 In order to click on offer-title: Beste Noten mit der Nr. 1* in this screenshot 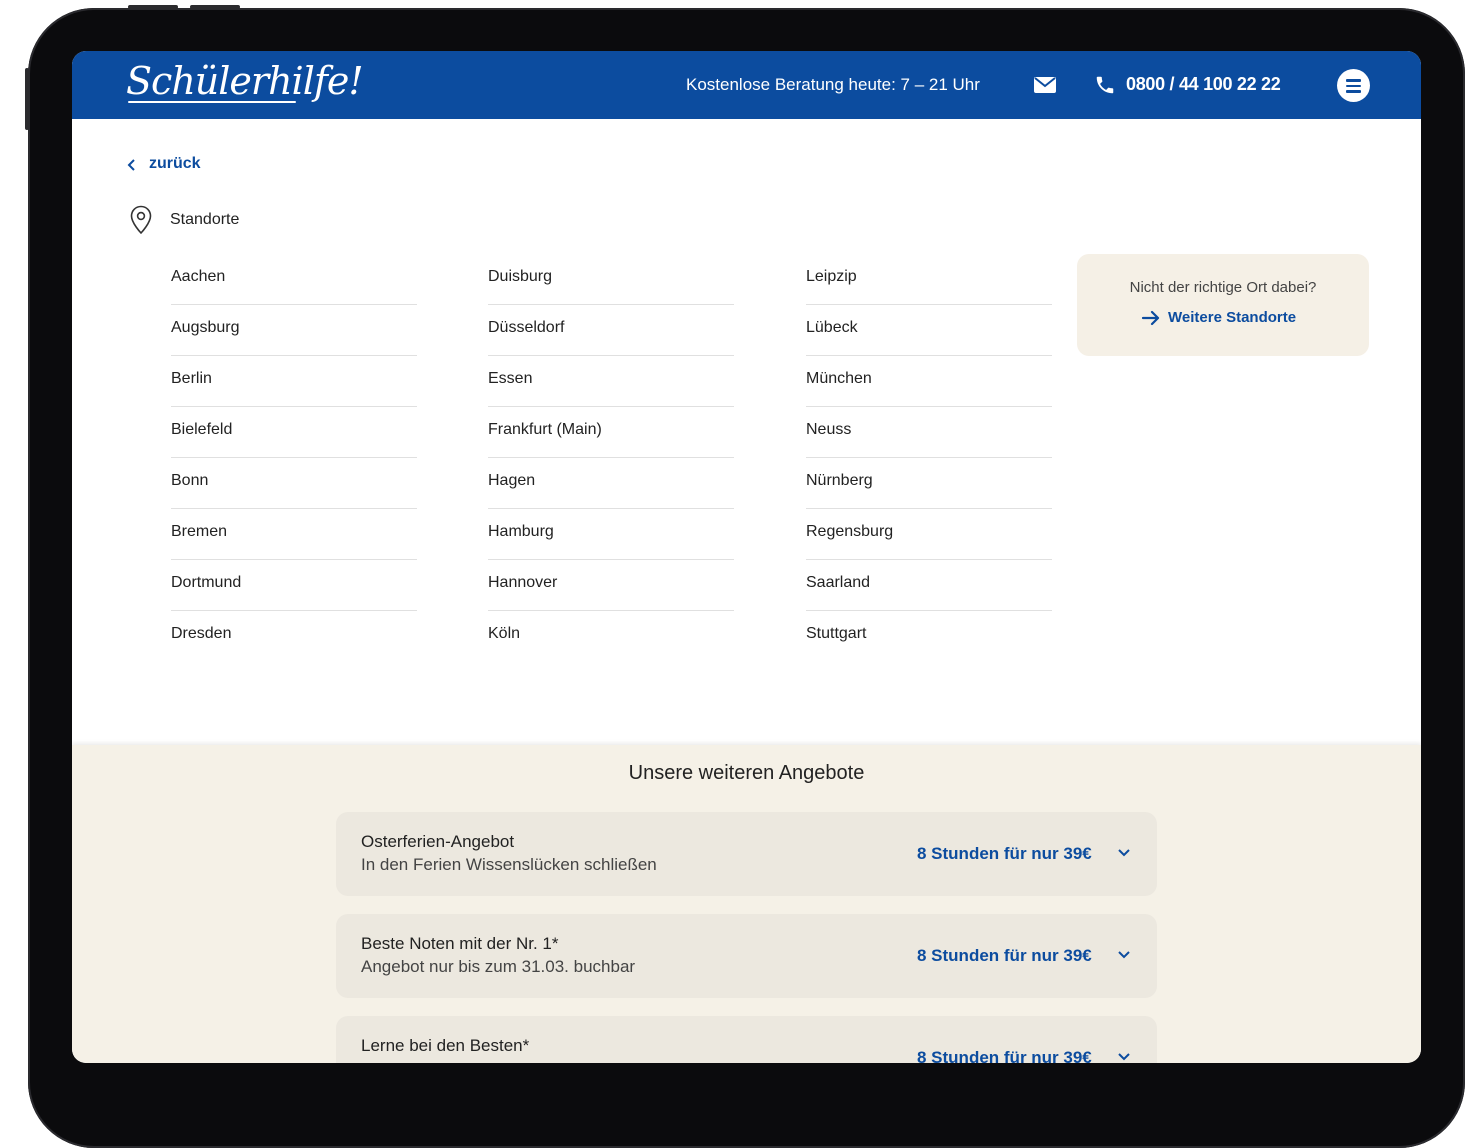, I will do `click(460, 943)`.